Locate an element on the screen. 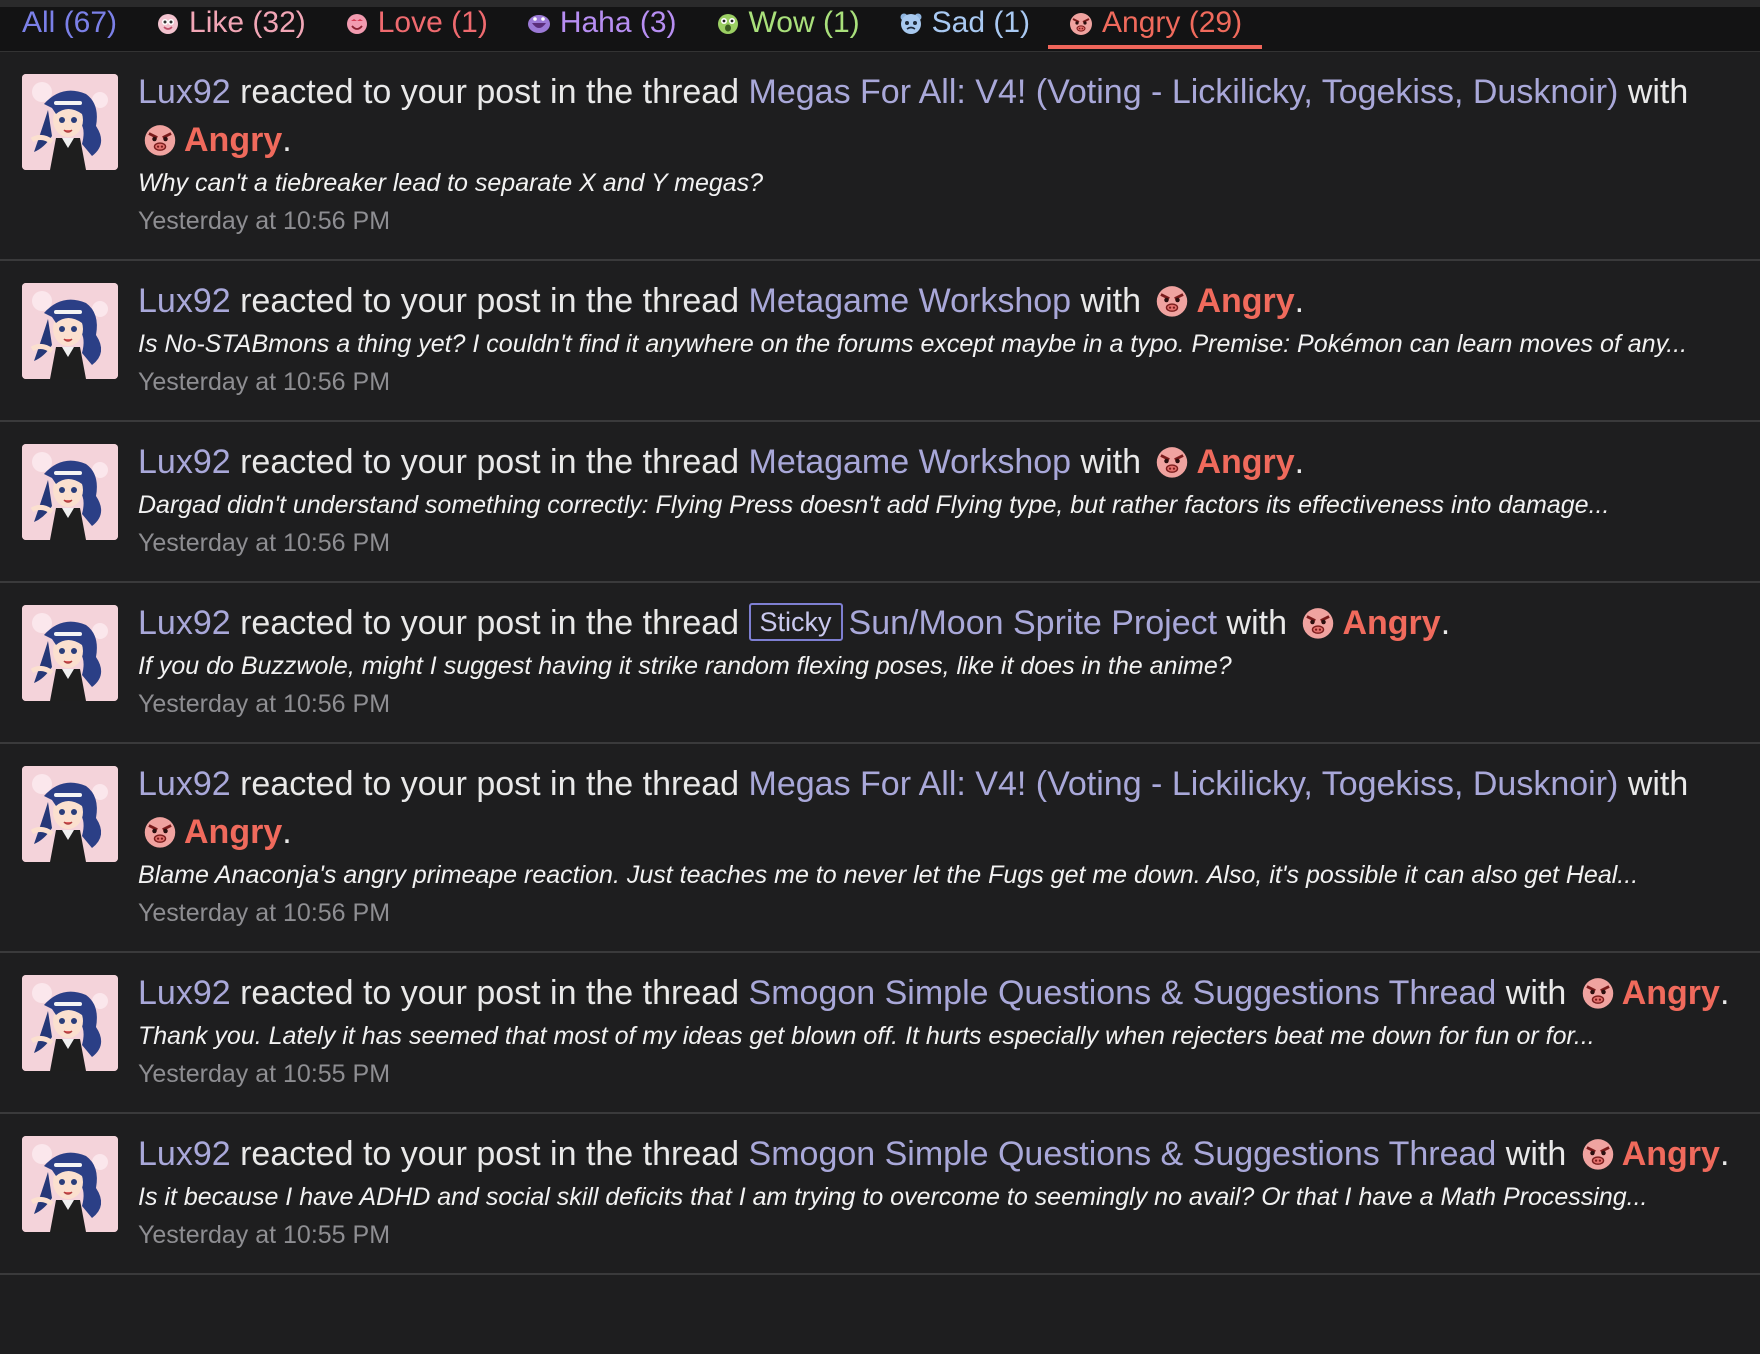 This screenshot has width=1760, height=1354. tab-like: Like (32) is located at coordinates (230, 25).